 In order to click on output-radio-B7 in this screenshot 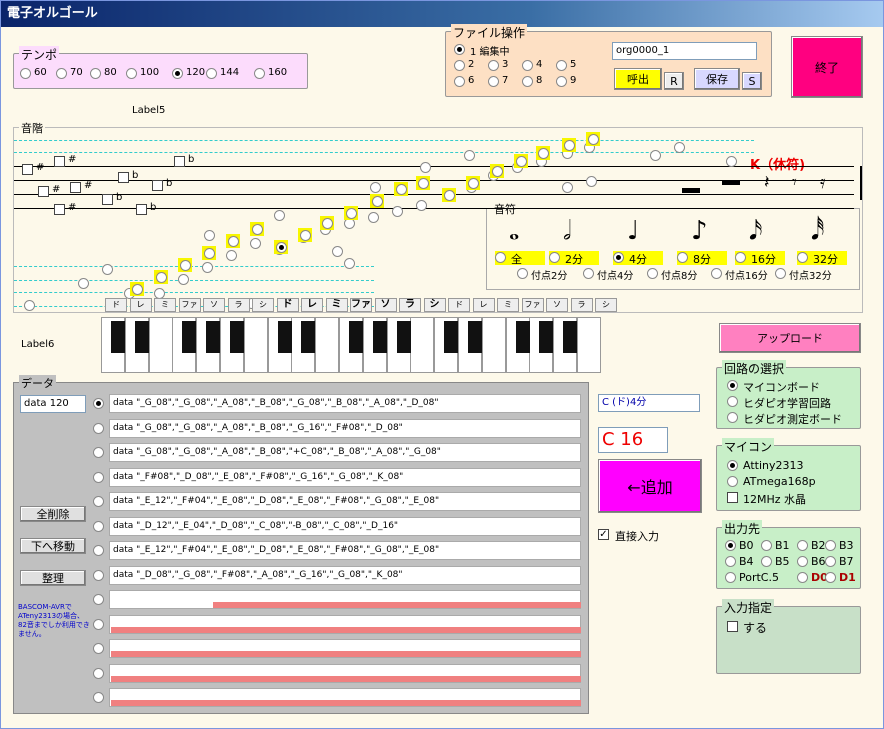, I will do `click(830, 561)`.